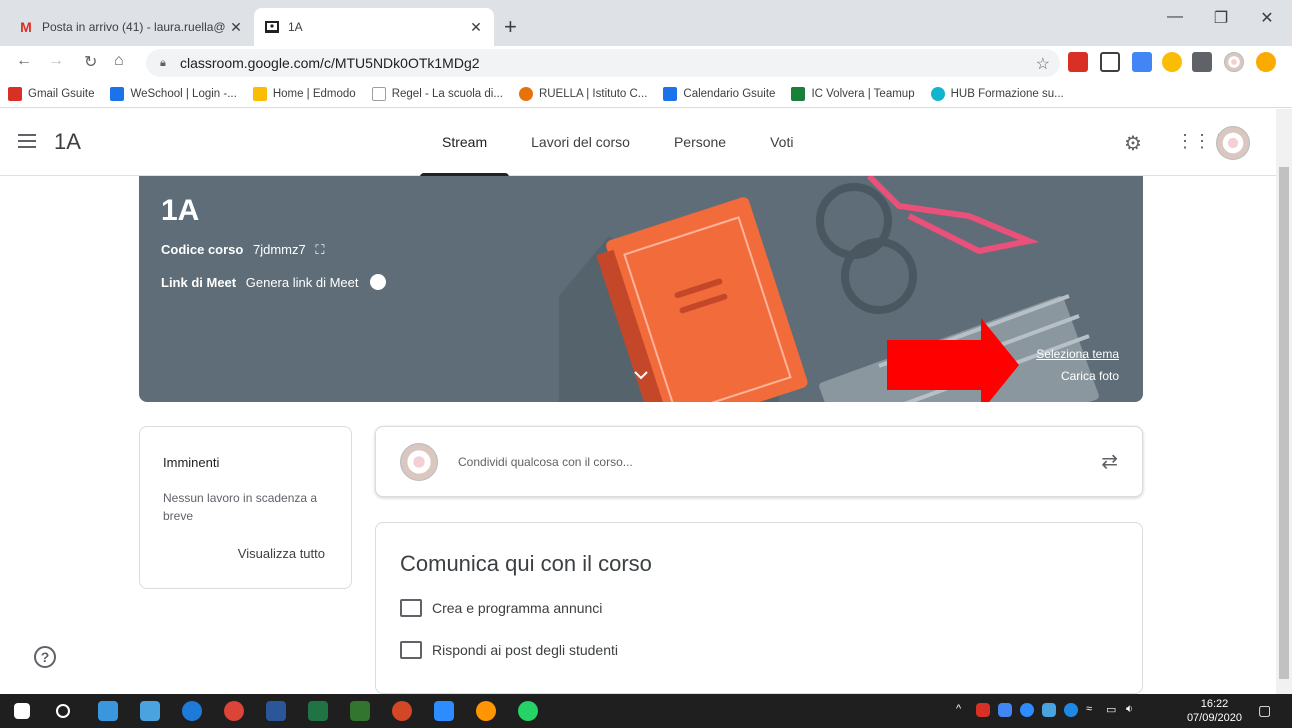 The height and width of the screenshot is (728, 1292). What do you see at coordinates (937, 93) in the screenshot?
I see `hub-icon` at bounding box center [937, 93].